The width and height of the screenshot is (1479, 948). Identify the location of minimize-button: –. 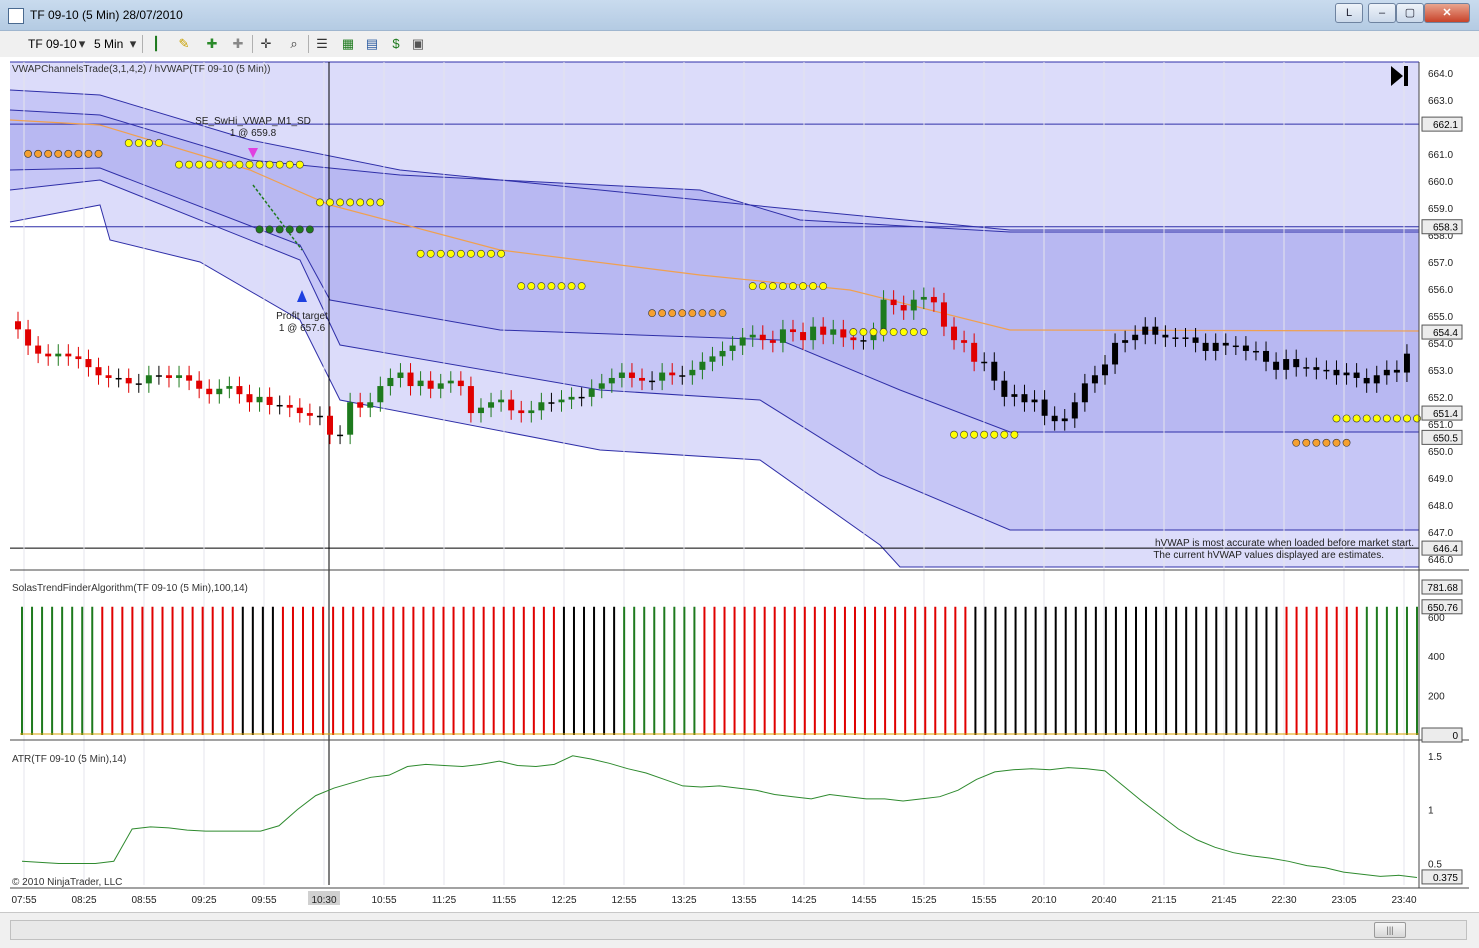
(1382, 13).